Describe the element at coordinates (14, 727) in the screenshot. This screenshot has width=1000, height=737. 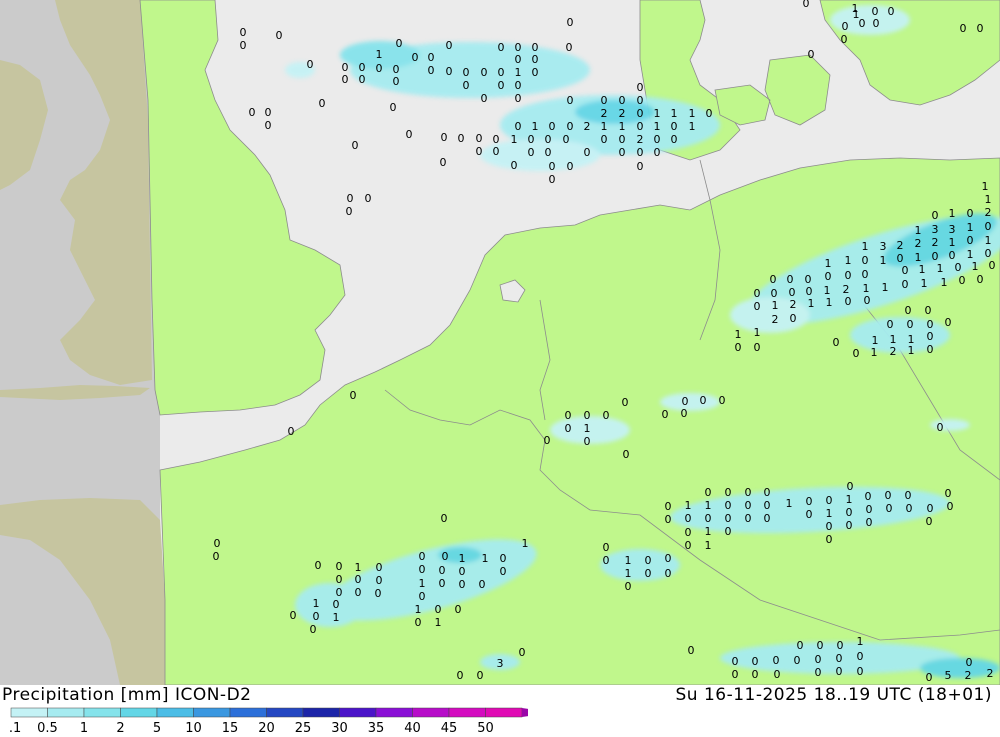
I see `colorbar-tick-label: 0.1` at that location.